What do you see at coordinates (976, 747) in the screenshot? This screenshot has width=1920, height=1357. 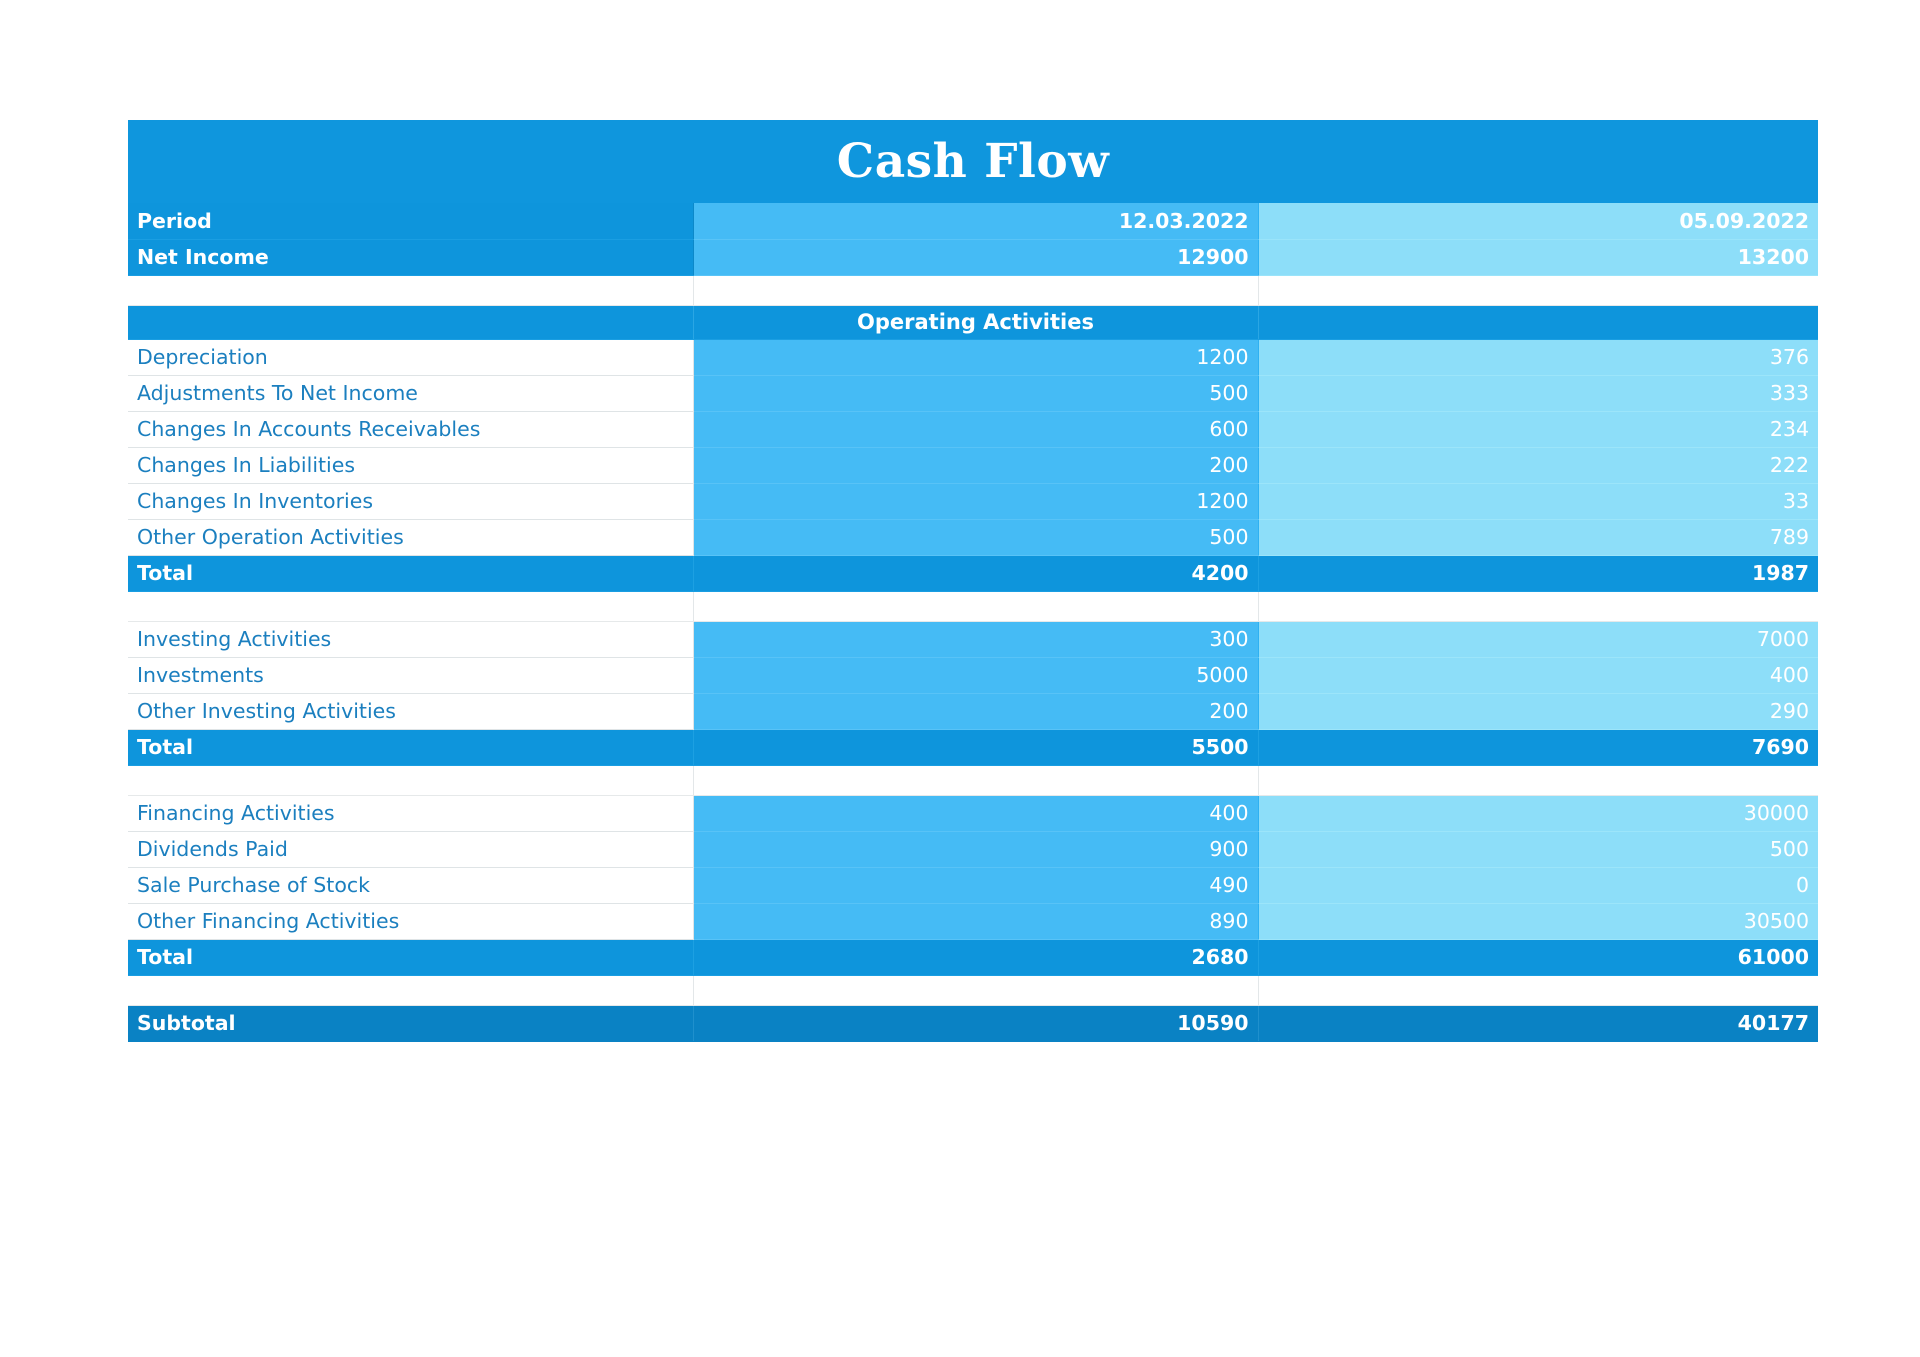 I see `total-value-1: 5500` at bounding box center [976, 747].